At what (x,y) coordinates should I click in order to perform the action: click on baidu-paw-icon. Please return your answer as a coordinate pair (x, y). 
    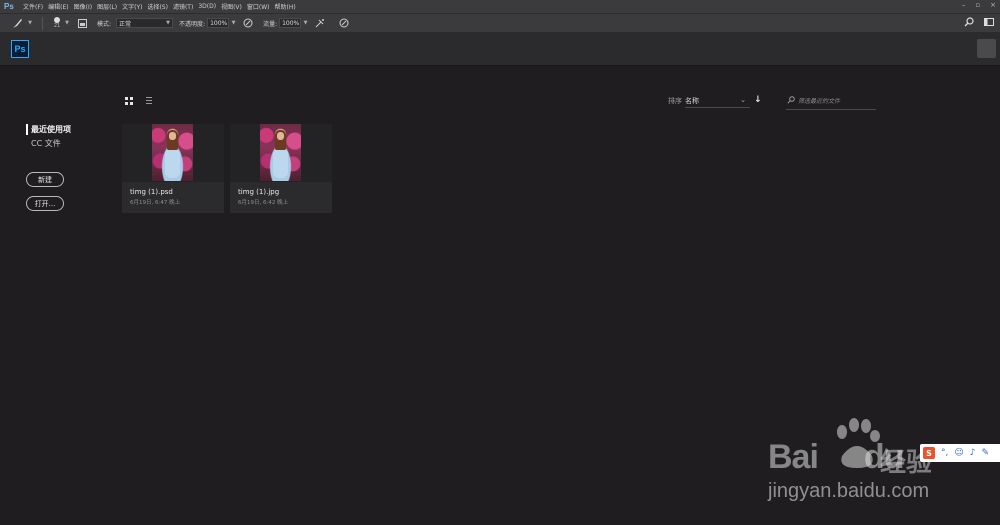
    Looking at the image, I should click on (858, 443).